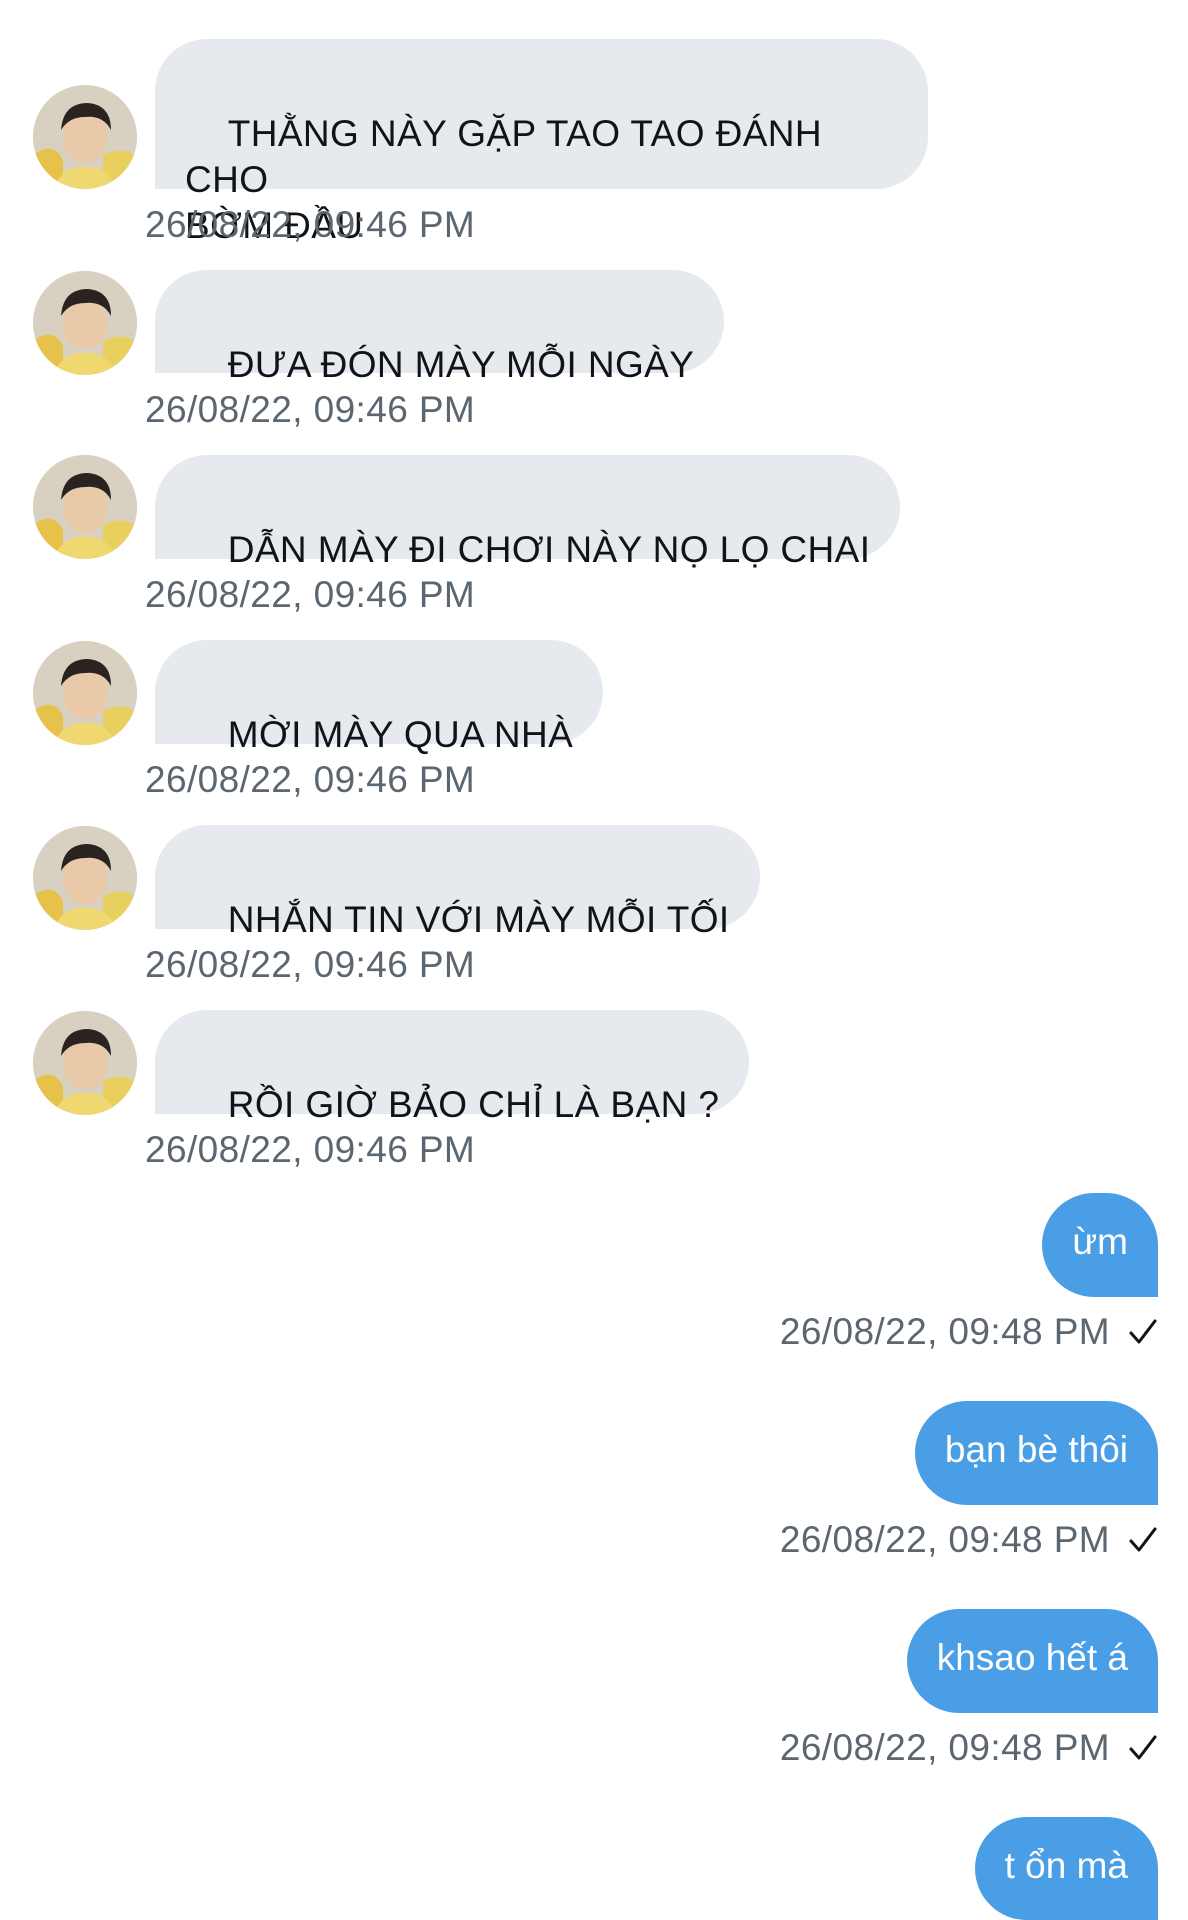 This screenshot has width=1188, height=1920. What do you see at coordinates (1100, 1241) in the screenshot?
I see `message-text: ừm` at bounding box center [1100, 1241].